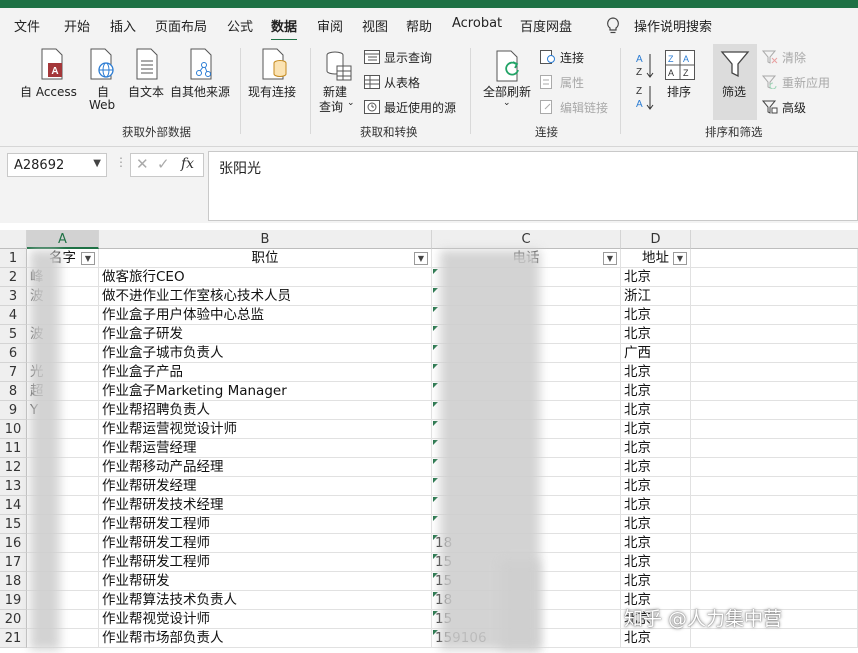  What do you see at coordinates (13, 372) in the screenshot?
I see `row-header: 7` at bounding box center [13, 372].